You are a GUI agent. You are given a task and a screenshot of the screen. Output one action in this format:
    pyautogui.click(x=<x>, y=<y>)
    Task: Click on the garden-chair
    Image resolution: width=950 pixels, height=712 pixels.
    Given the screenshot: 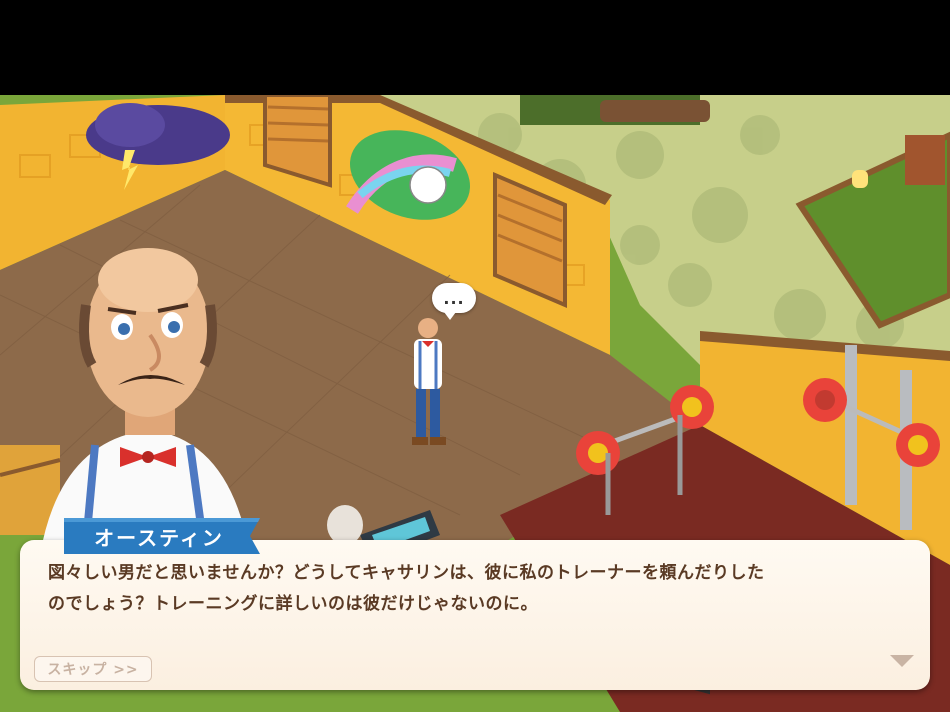 What is the action you would take?
    pyautogui.click(x=925, y=160)
    